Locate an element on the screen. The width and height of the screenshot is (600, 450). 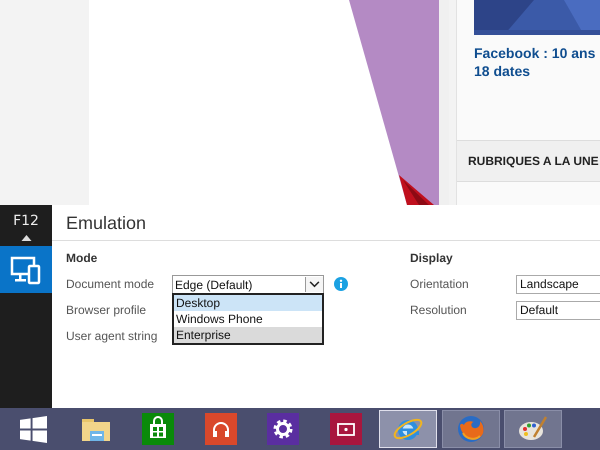
select-field: Landscape is located at coordinates (558, 284).